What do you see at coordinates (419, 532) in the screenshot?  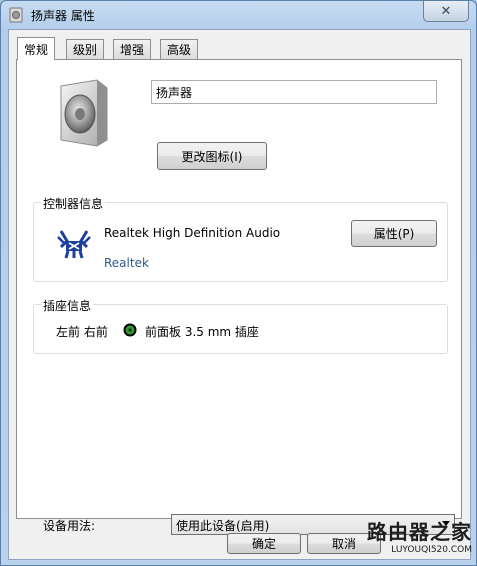 I see `watermark-site-name: 路由器之家` at bounding box center [419, 532].